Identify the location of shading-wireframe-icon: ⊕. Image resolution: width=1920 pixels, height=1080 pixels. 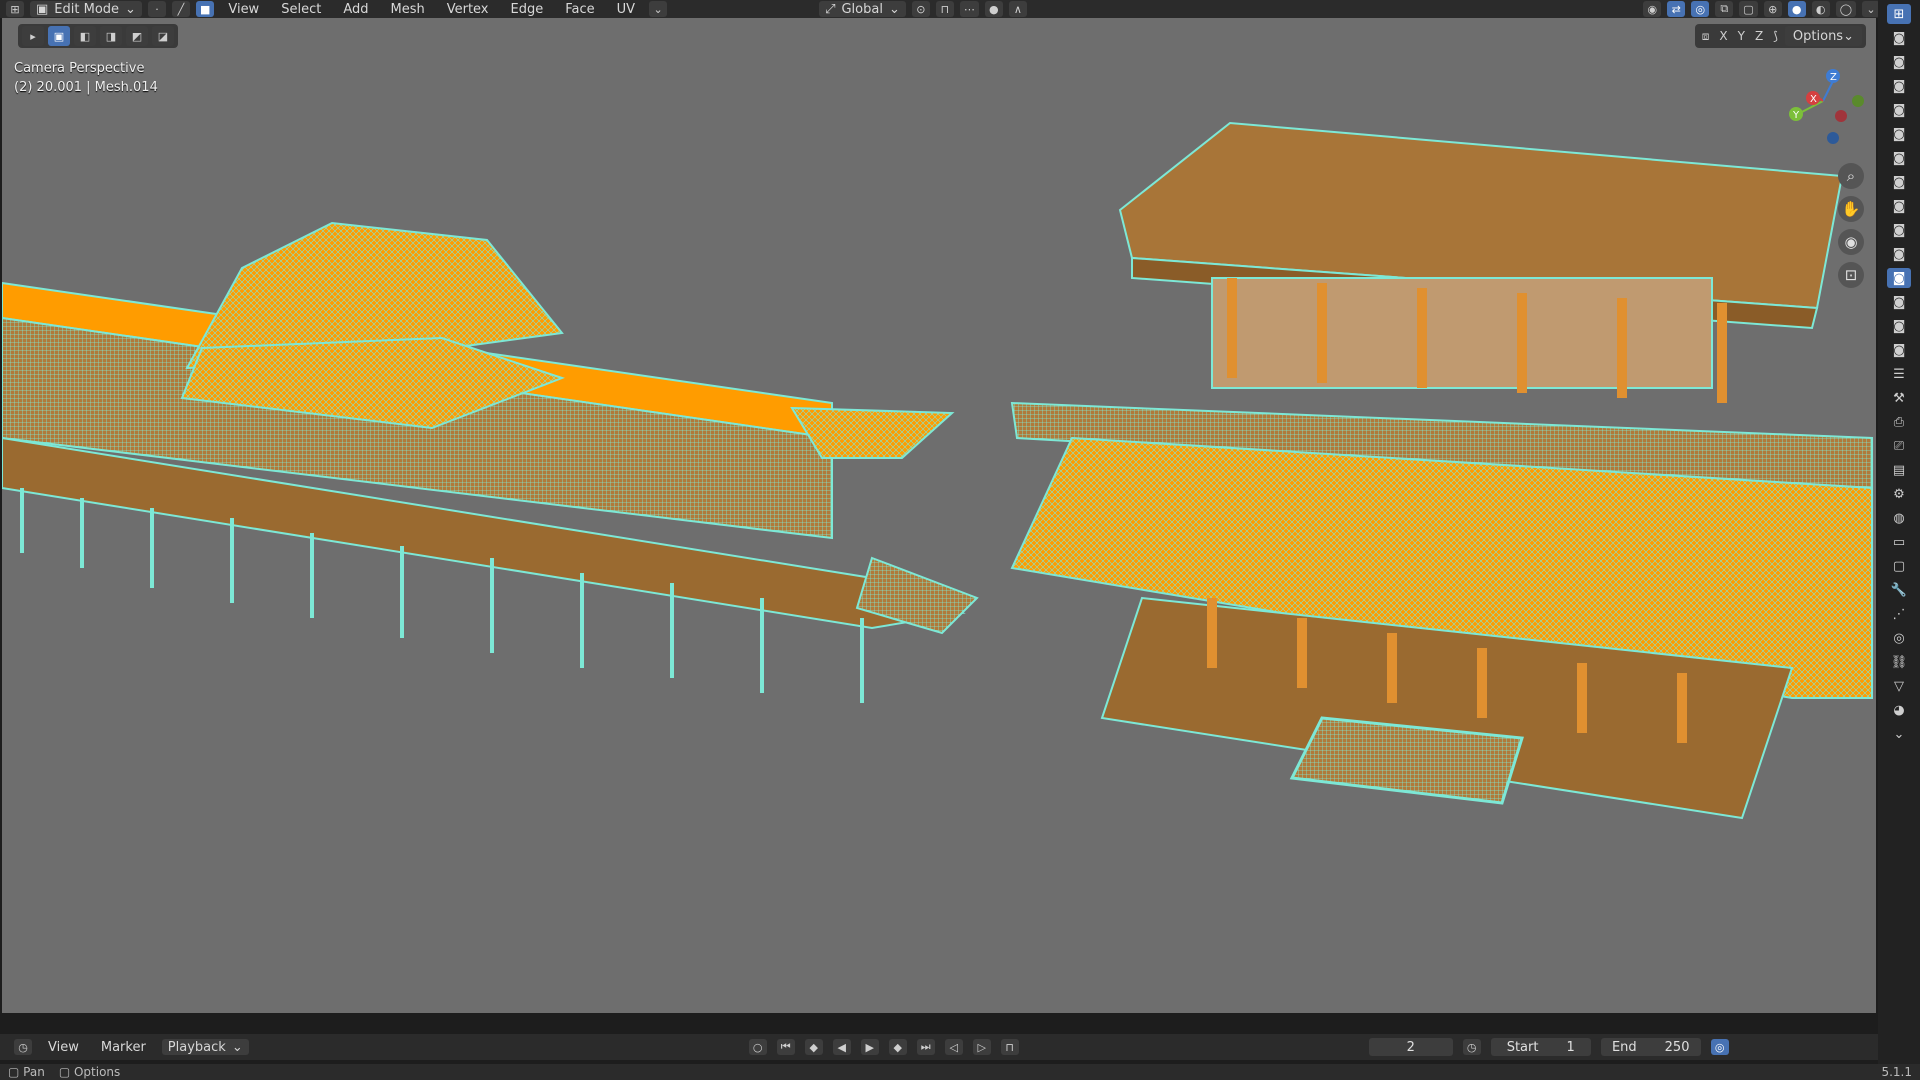
(1772, 9).